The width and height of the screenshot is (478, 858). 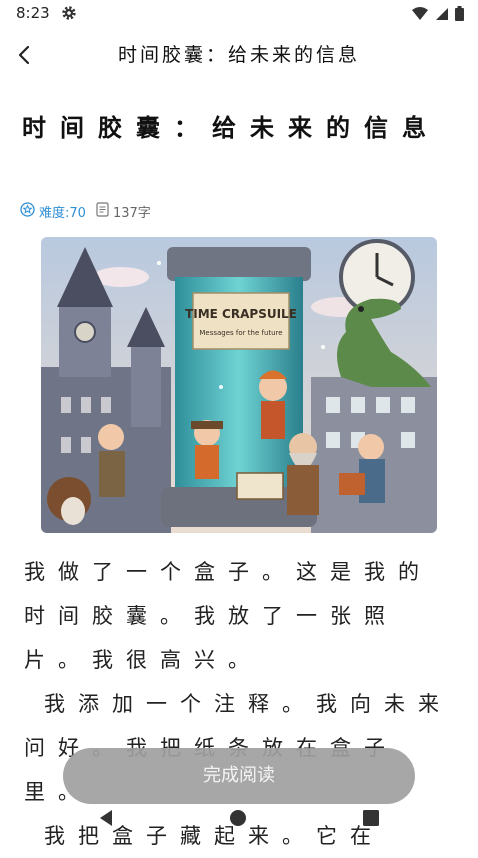 I want to click on system-nav-bar, so click(x=239, y=821).